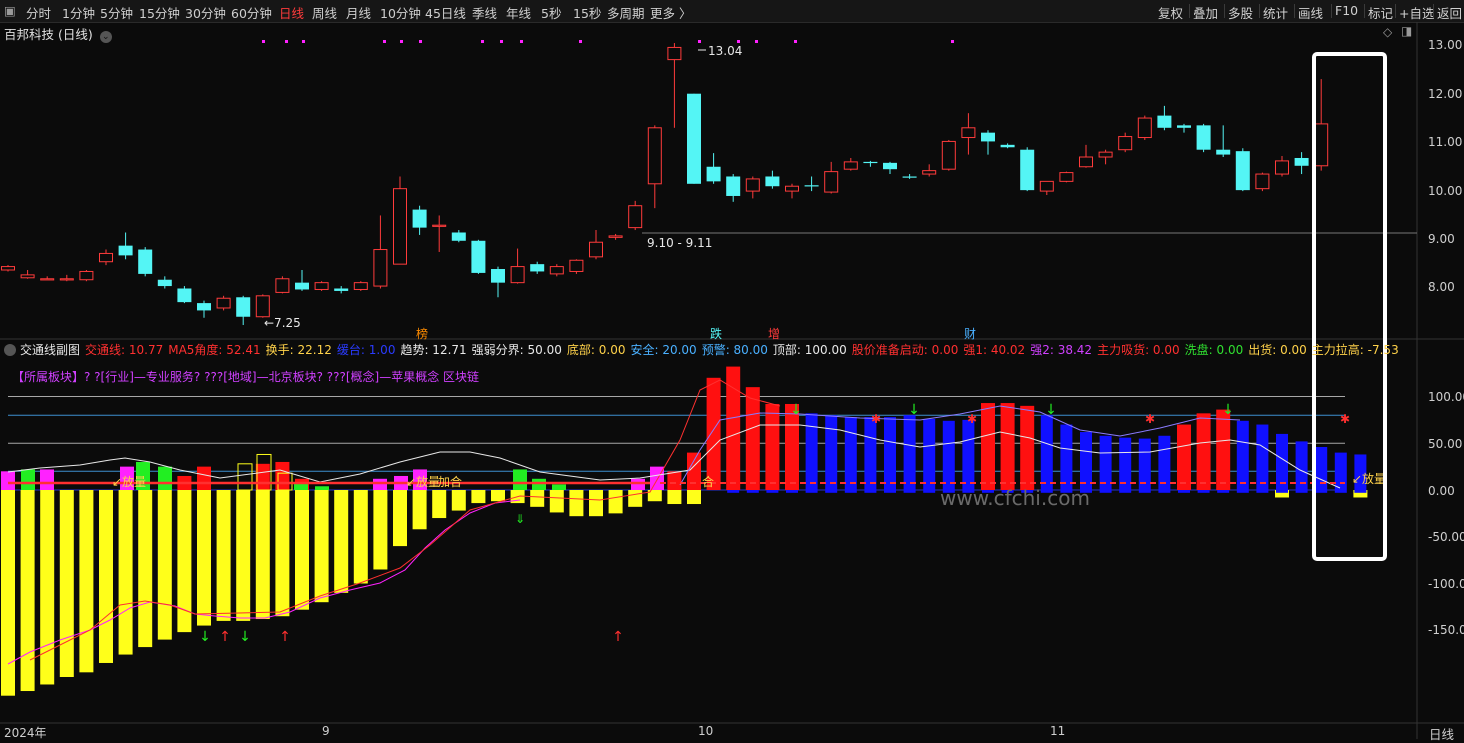 The width and height of the screenshot is (1464, 743). What do you see at coordinates (618, 637) in the screenshot?
I see `signal-arrow: ↑` at bounding box center [618, 637].